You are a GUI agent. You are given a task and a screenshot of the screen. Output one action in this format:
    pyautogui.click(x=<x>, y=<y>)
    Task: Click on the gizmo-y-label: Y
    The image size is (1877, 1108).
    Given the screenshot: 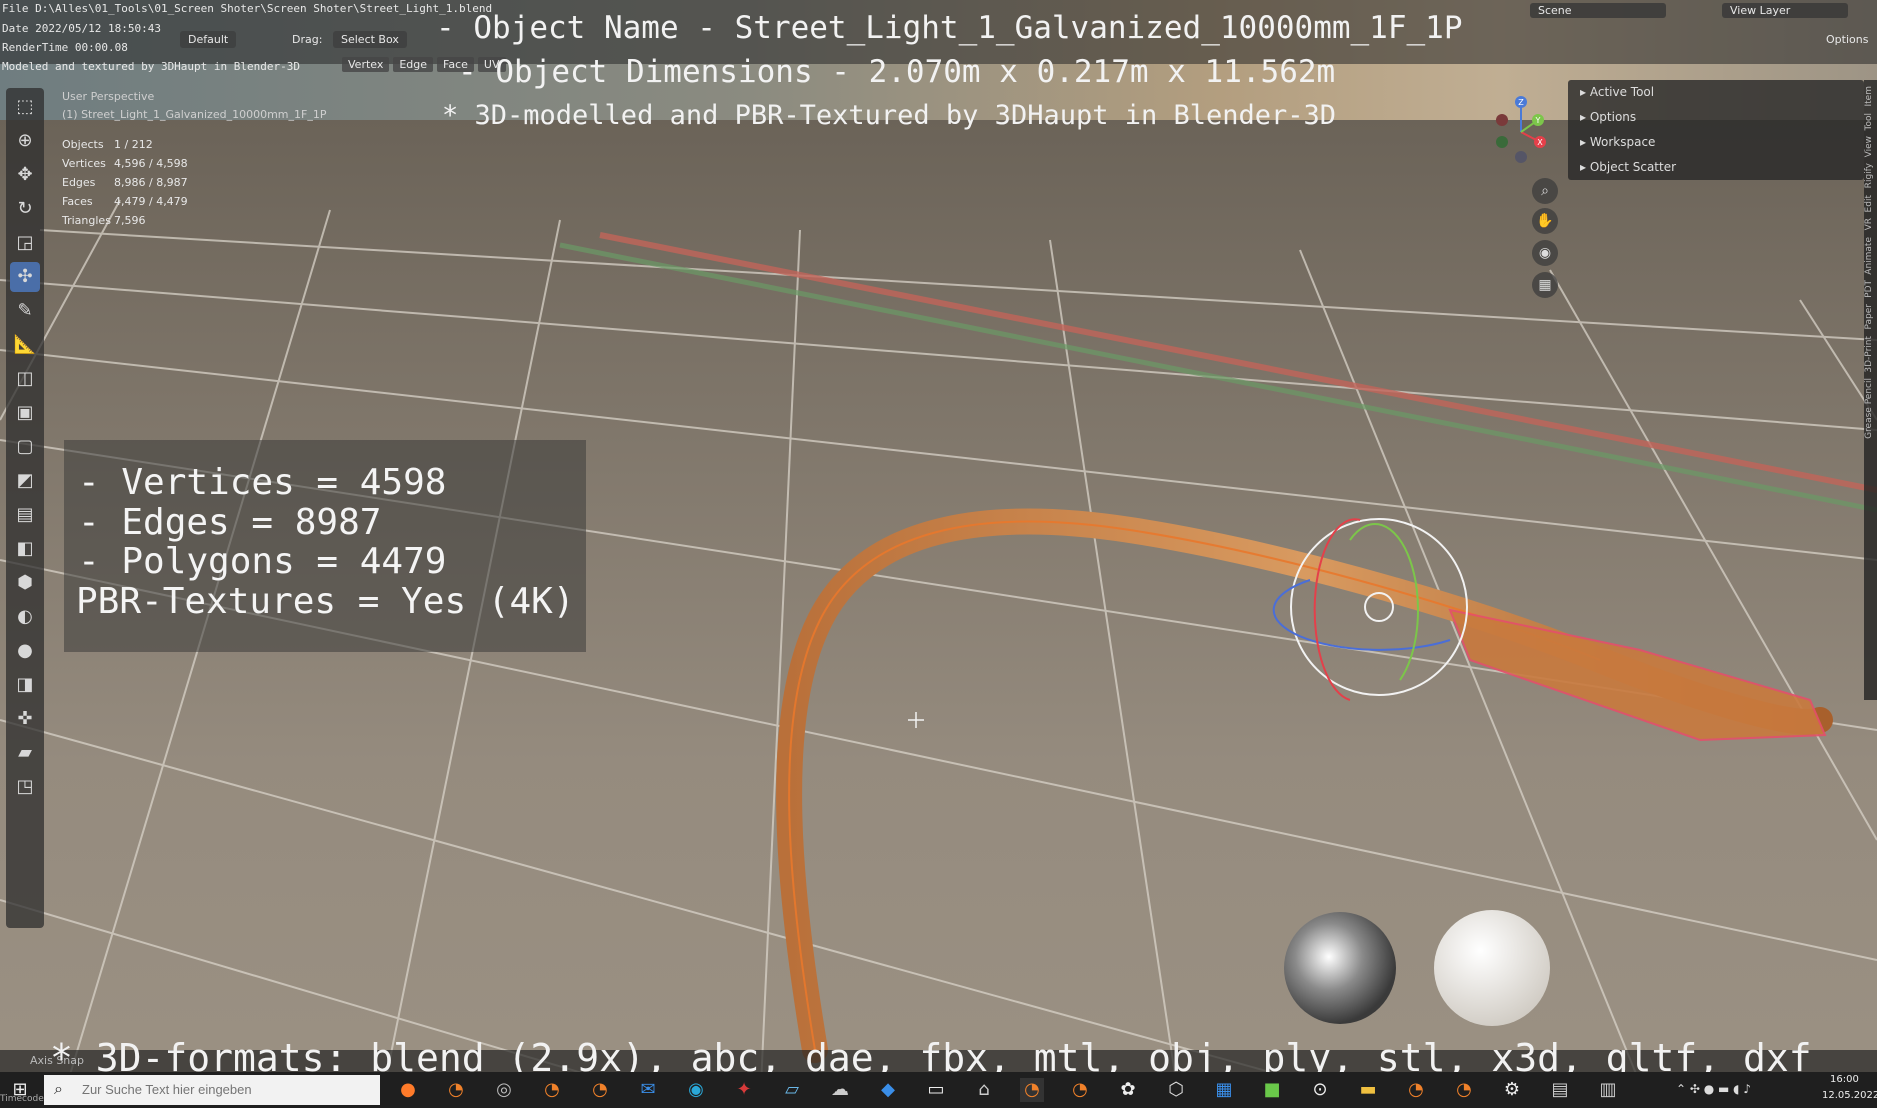 What is the action you would take?
    pyautogui.click(x=1538, y=120)
    